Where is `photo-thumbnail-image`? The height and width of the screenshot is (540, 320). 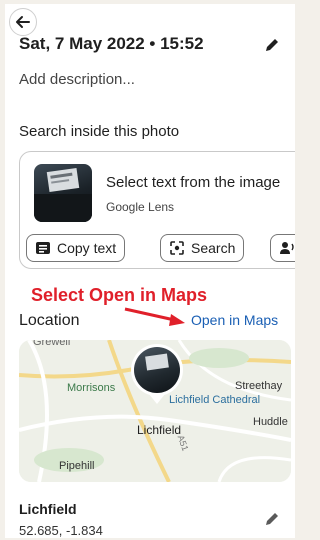
photo-thumbnail-image is located at coordinates (63, 195).